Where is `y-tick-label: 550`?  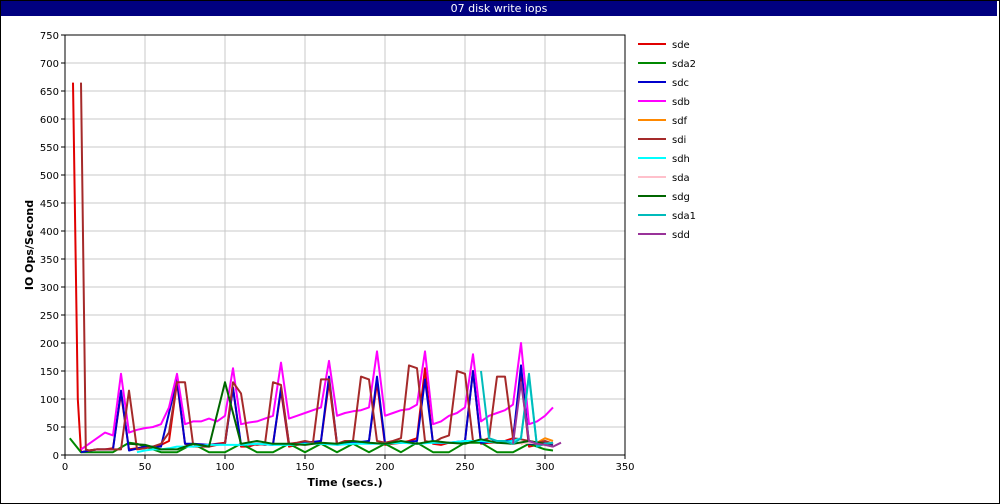
y-tick-label: 550 is located at coordinates (49, 148).